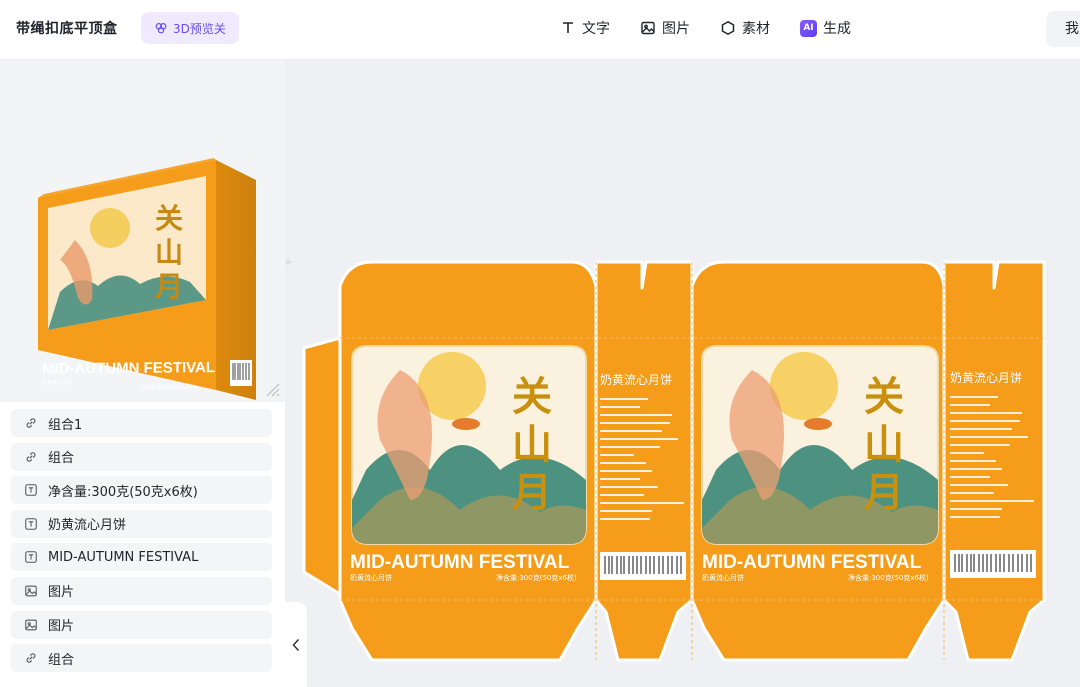 The image size is (1080, 687). What do you see at coordinates (128, 368) in the screenshot?
I see `preview-banner: MID-AUTUMN FESTIVAL` at bounding box center [128, 368].